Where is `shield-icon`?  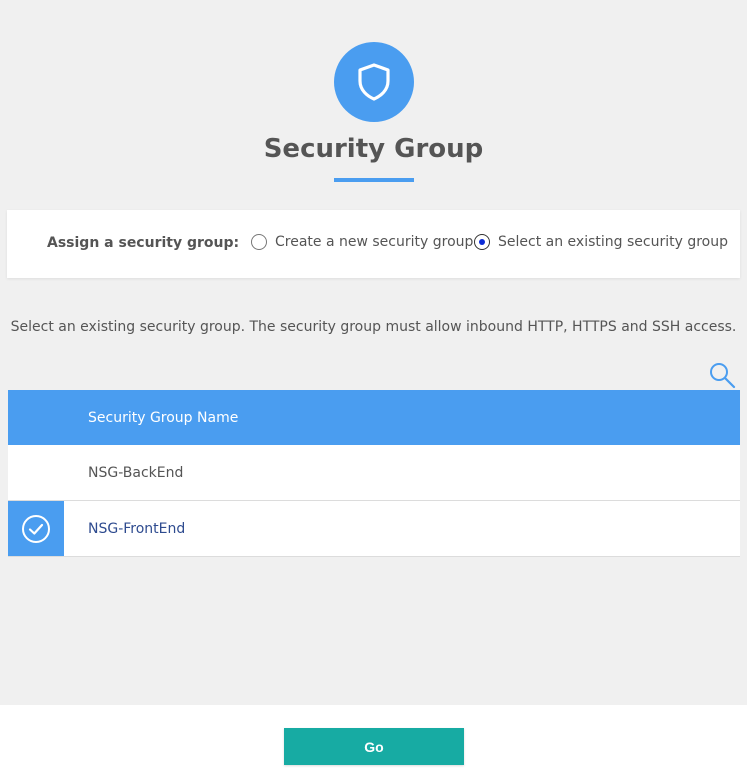 shield-icon is located at coordinates (374, 82).